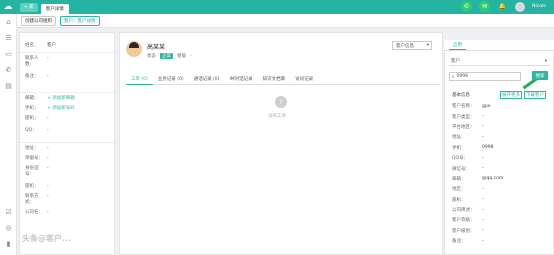 Image resolution: width=554 pixels, height=255 pixels. What do you see at coordinates (539, 6) in the screenshot?
I see `user-name: Nicole` at bounding box center [539, 6].